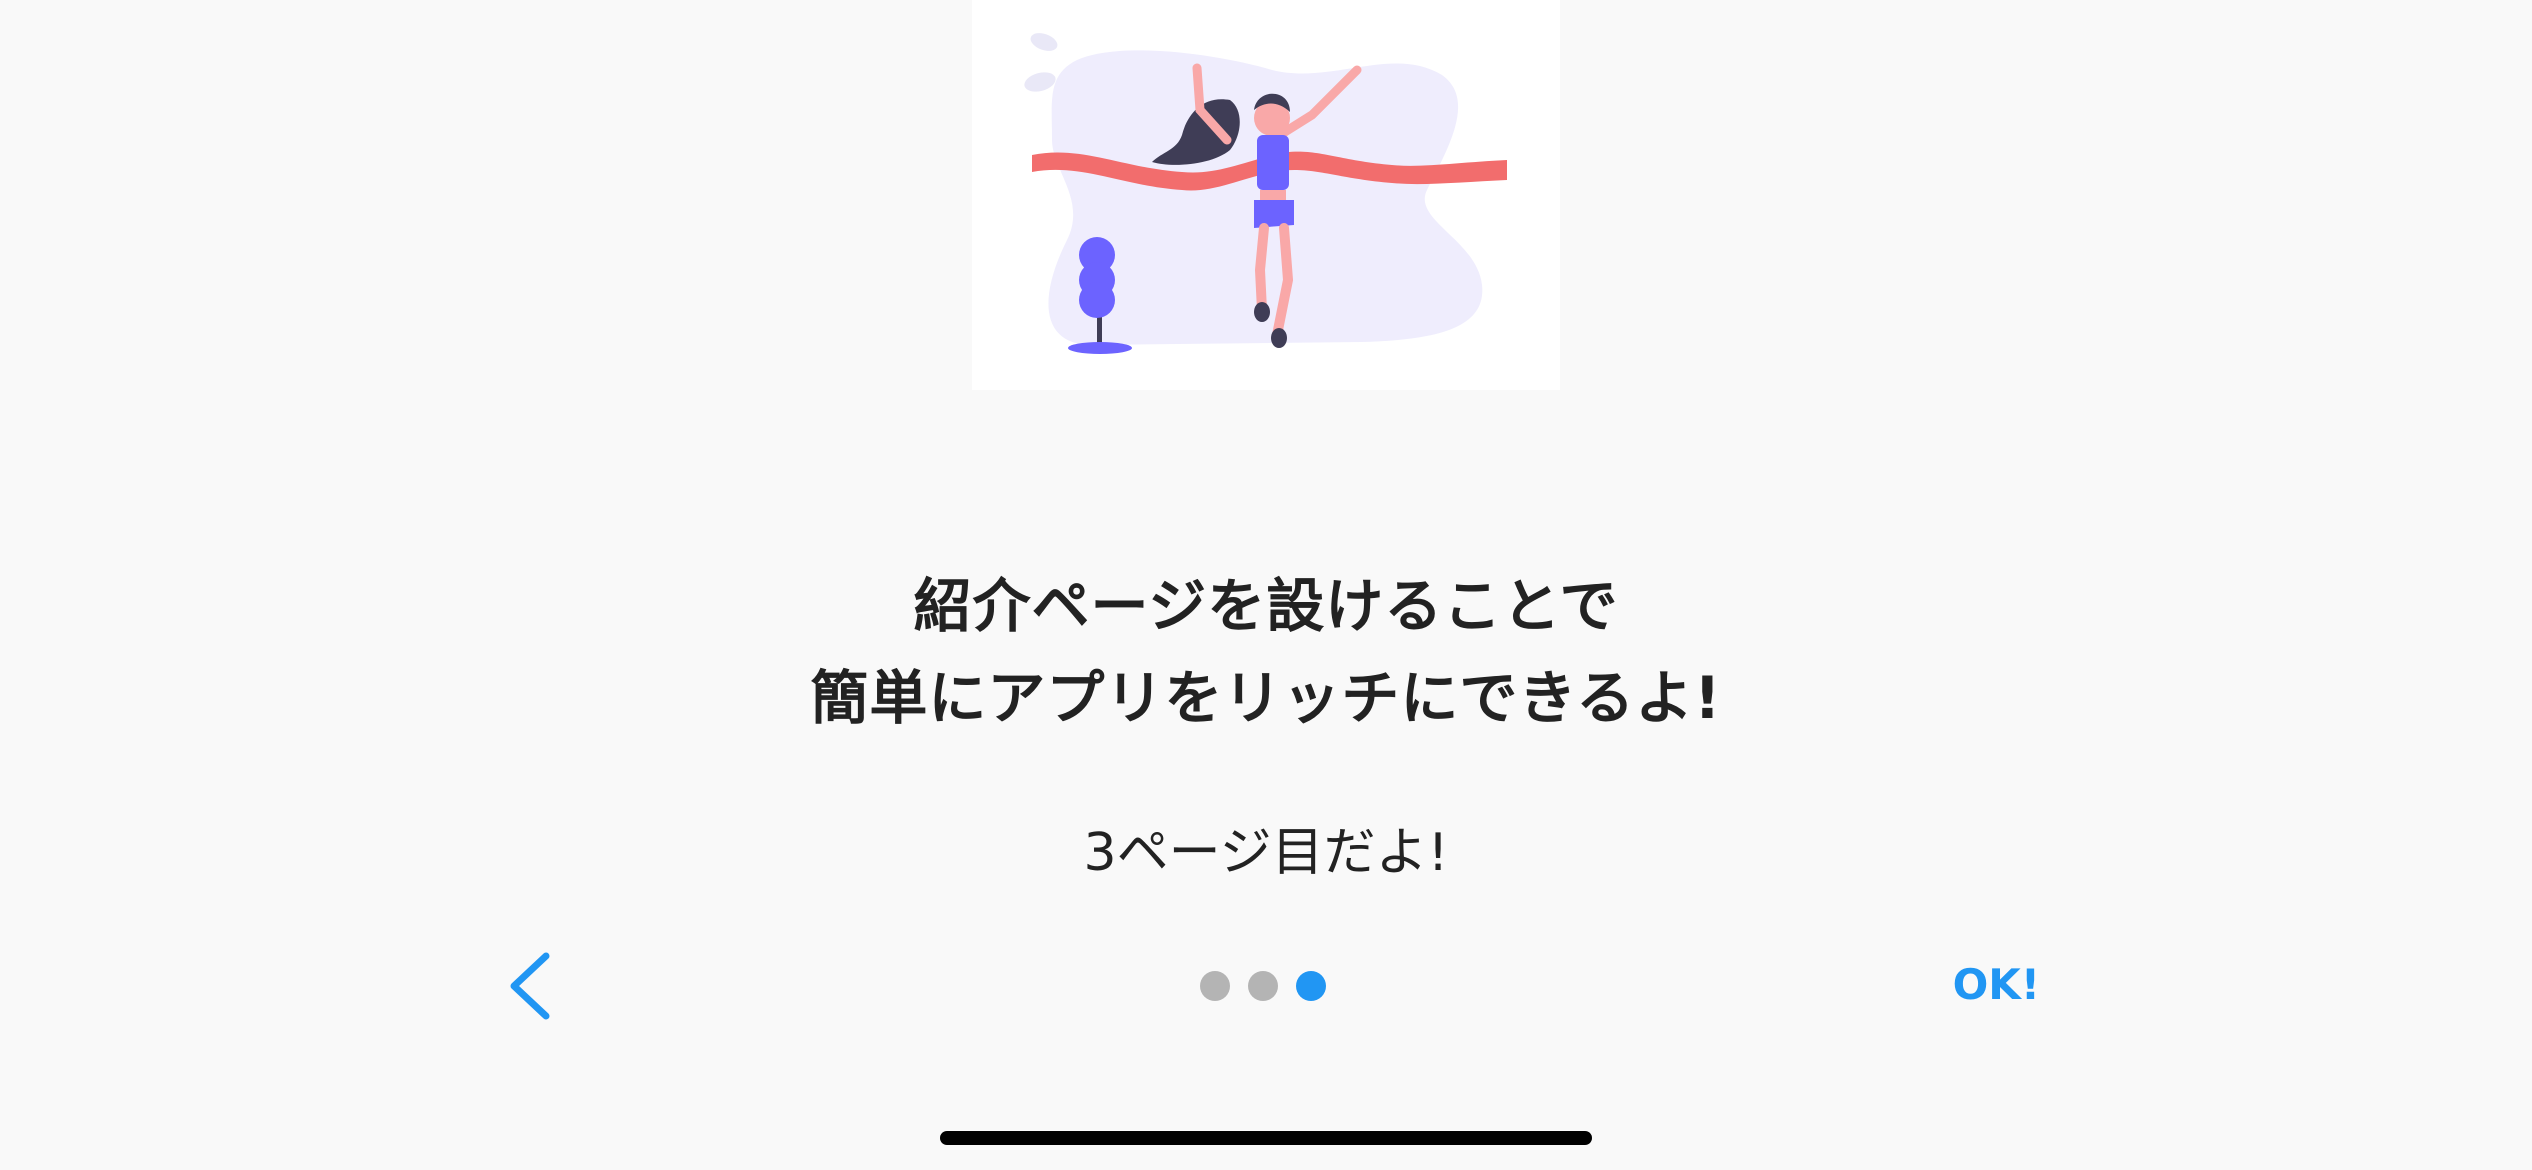  What do you see at coordinates (1273, 162) in the screenshot?
I see `runner-top` at bounding box center [1273, 162].